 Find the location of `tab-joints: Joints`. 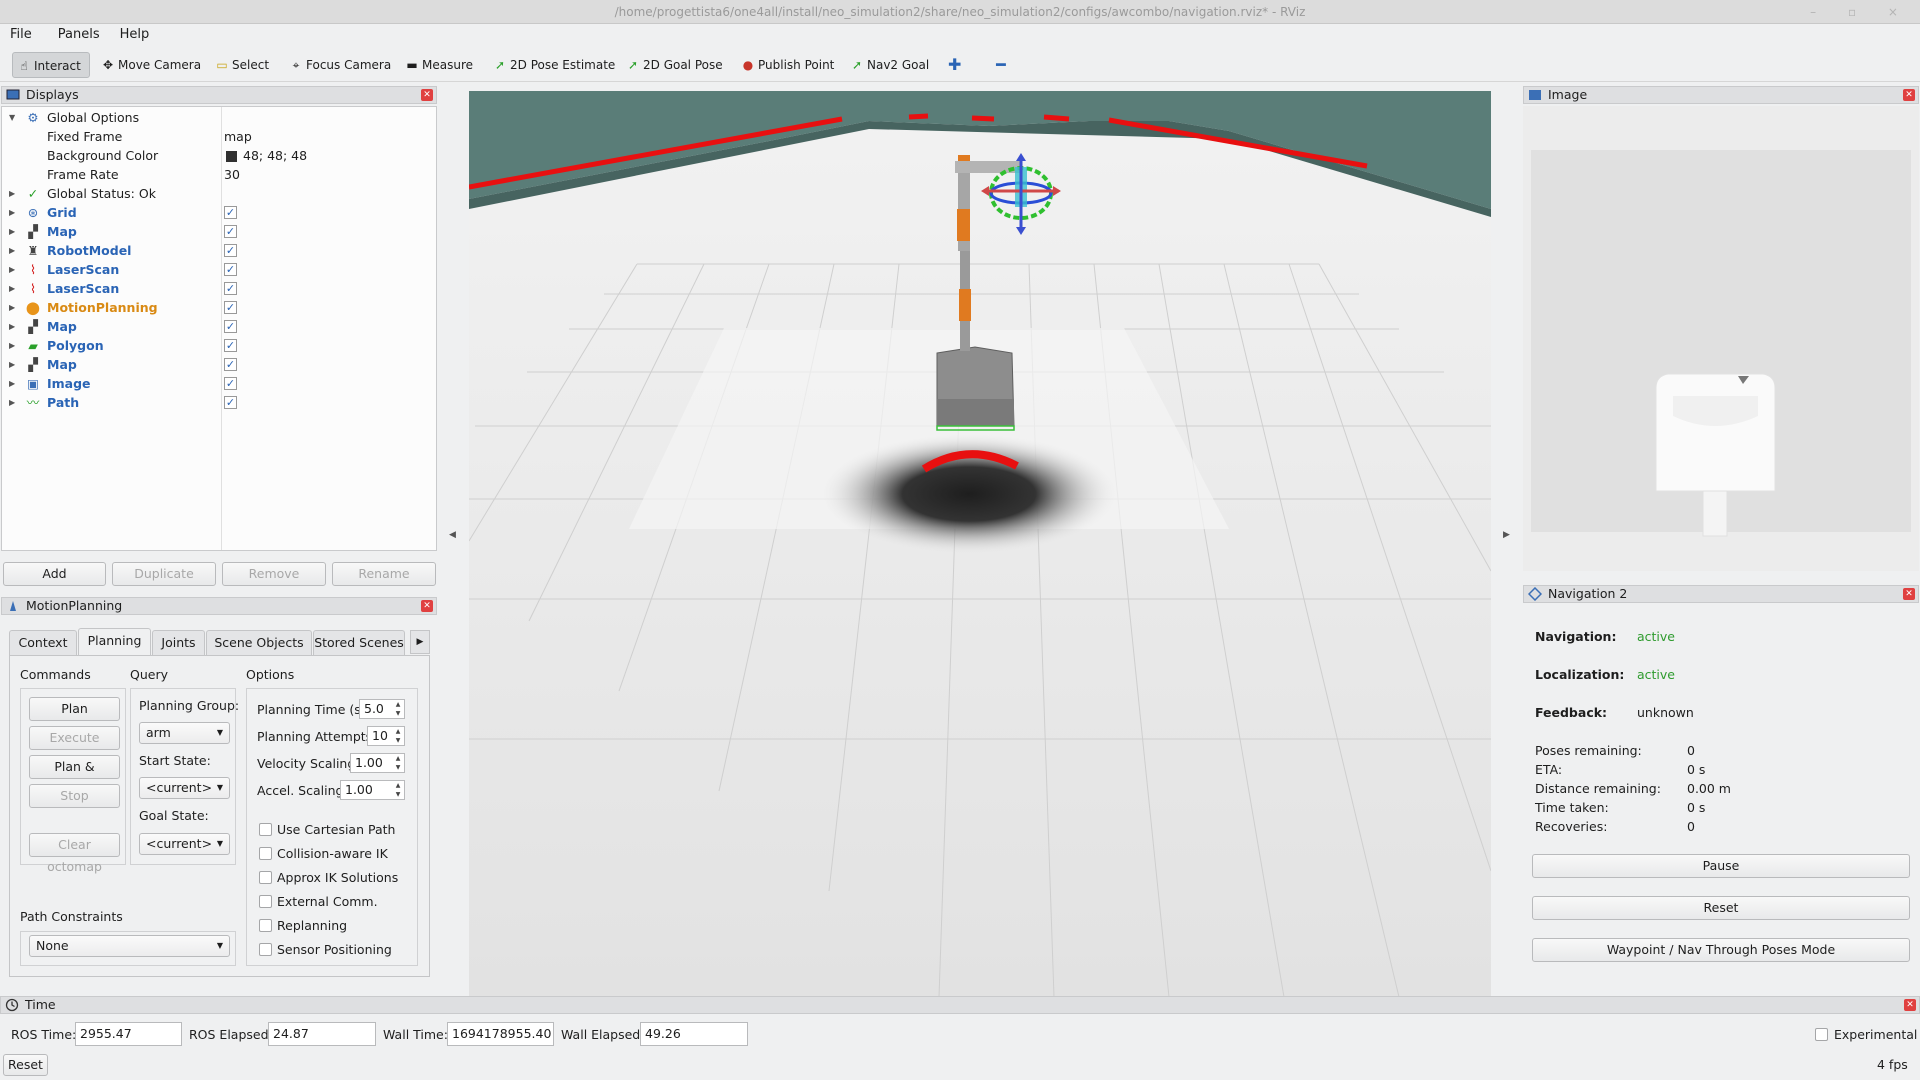

tab-joints: Joints is located at coordinates (178, 642).